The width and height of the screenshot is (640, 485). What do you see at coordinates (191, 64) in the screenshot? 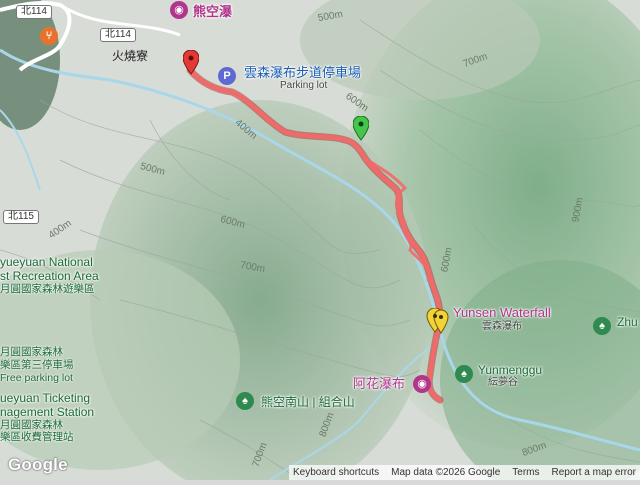
I see `red-pin-icon` at bounding box center [191, 64].